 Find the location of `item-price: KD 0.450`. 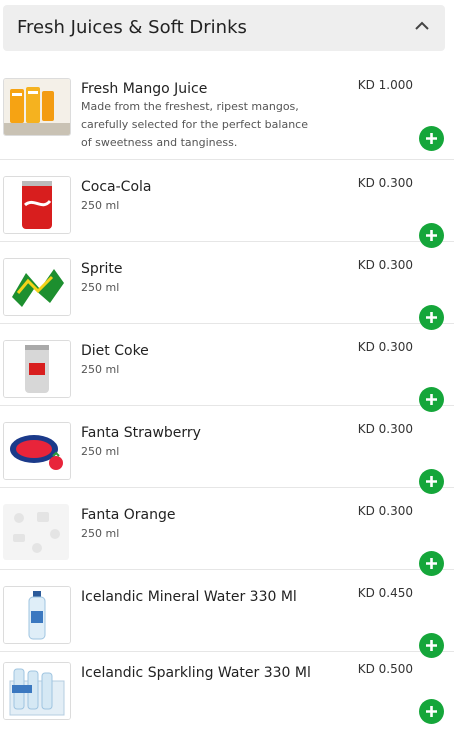

item-price: KD 0.450 is located at coordinates (385, 593).